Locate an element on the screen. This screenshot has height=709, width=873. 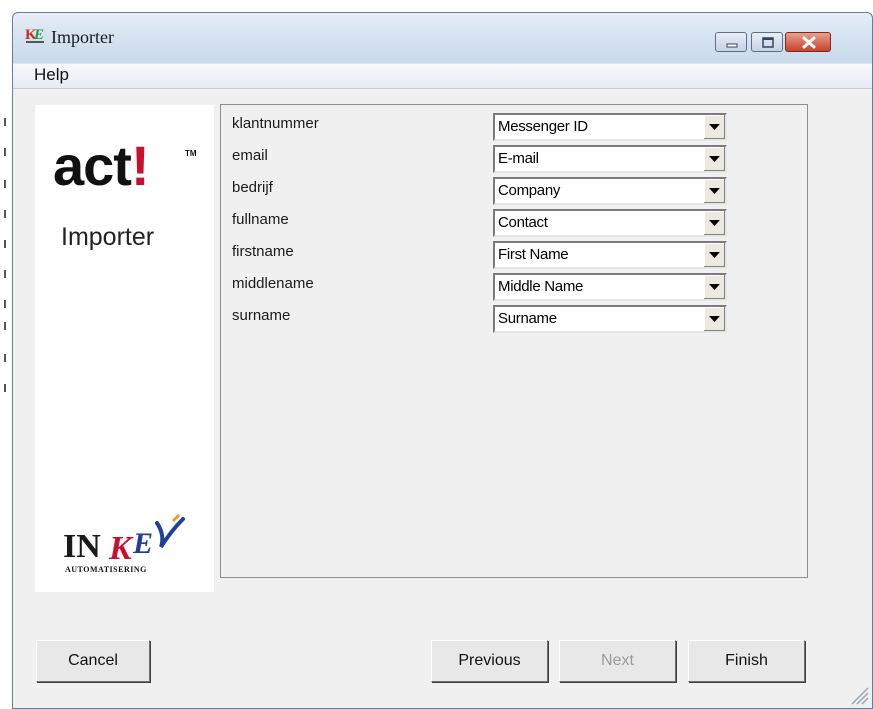
cancel-button: Cancel is located at coordinates (93, 661).